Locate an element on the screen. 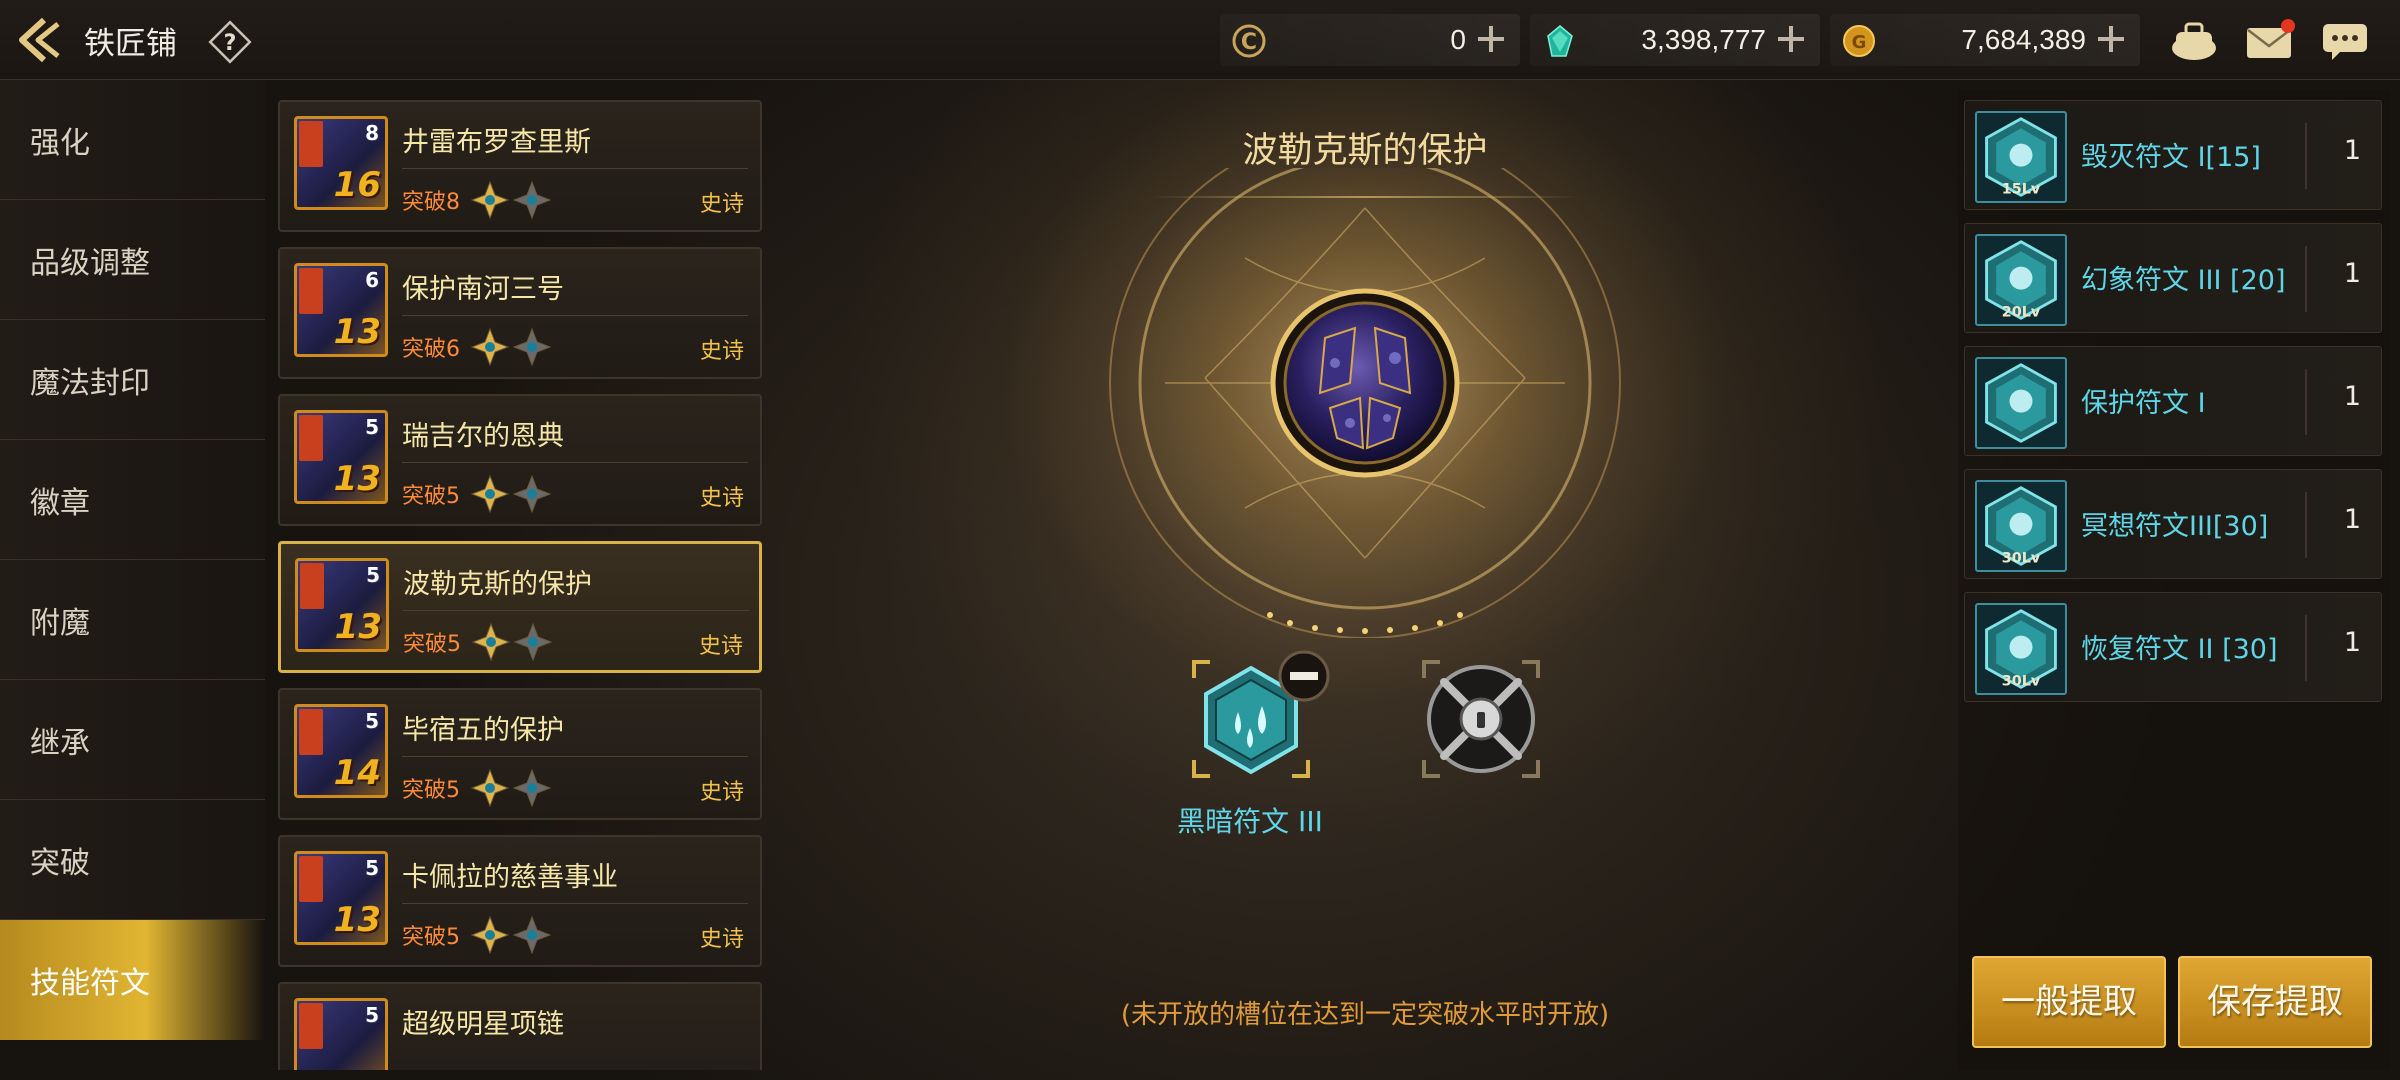 Image resolution: width=2400 pixels, height=1080 pixels. svg-text: C is located at coordinates (1249, 42).